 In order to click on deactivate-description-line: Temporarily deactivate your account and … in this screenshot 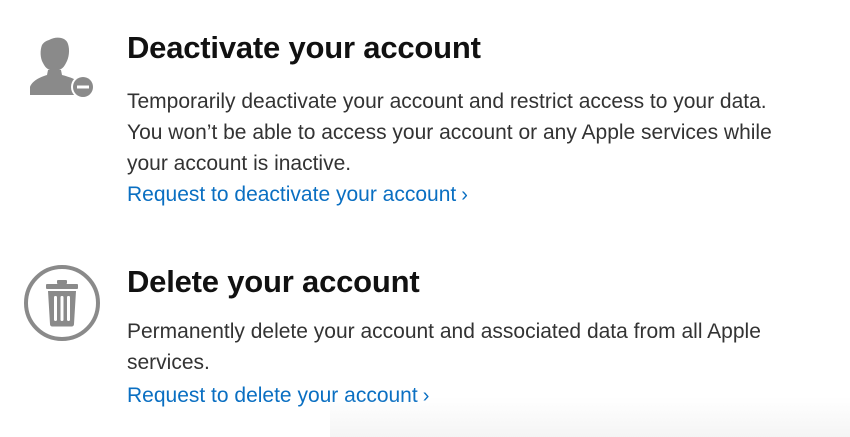, I will do `click(447, 101)`.